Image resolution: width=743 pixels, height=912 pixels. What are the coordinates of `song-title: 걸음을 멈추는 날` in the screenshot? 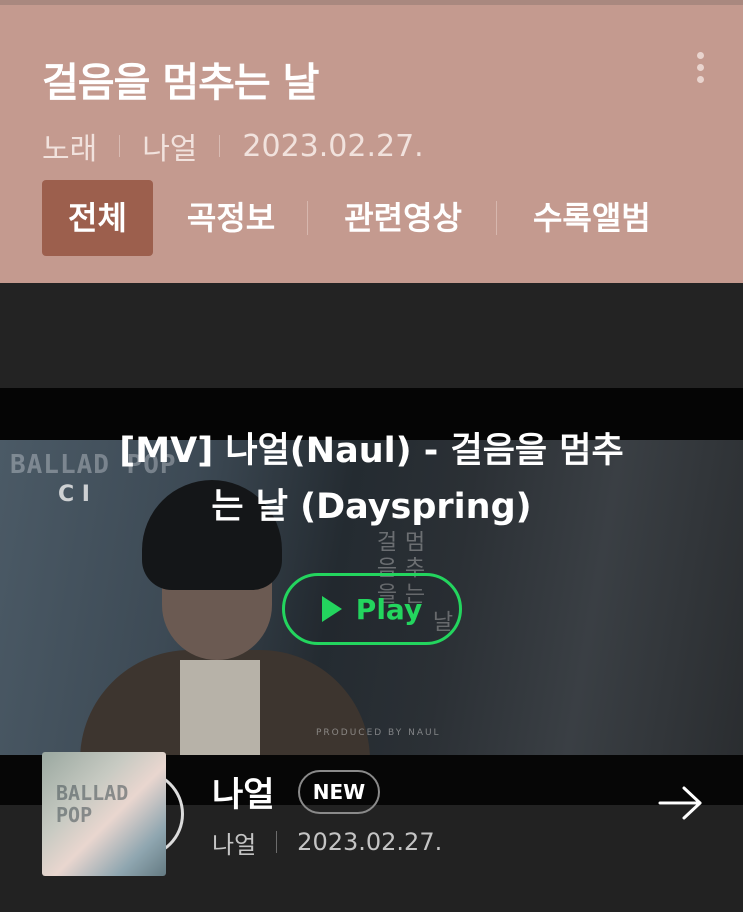 It's located at (180, 83).